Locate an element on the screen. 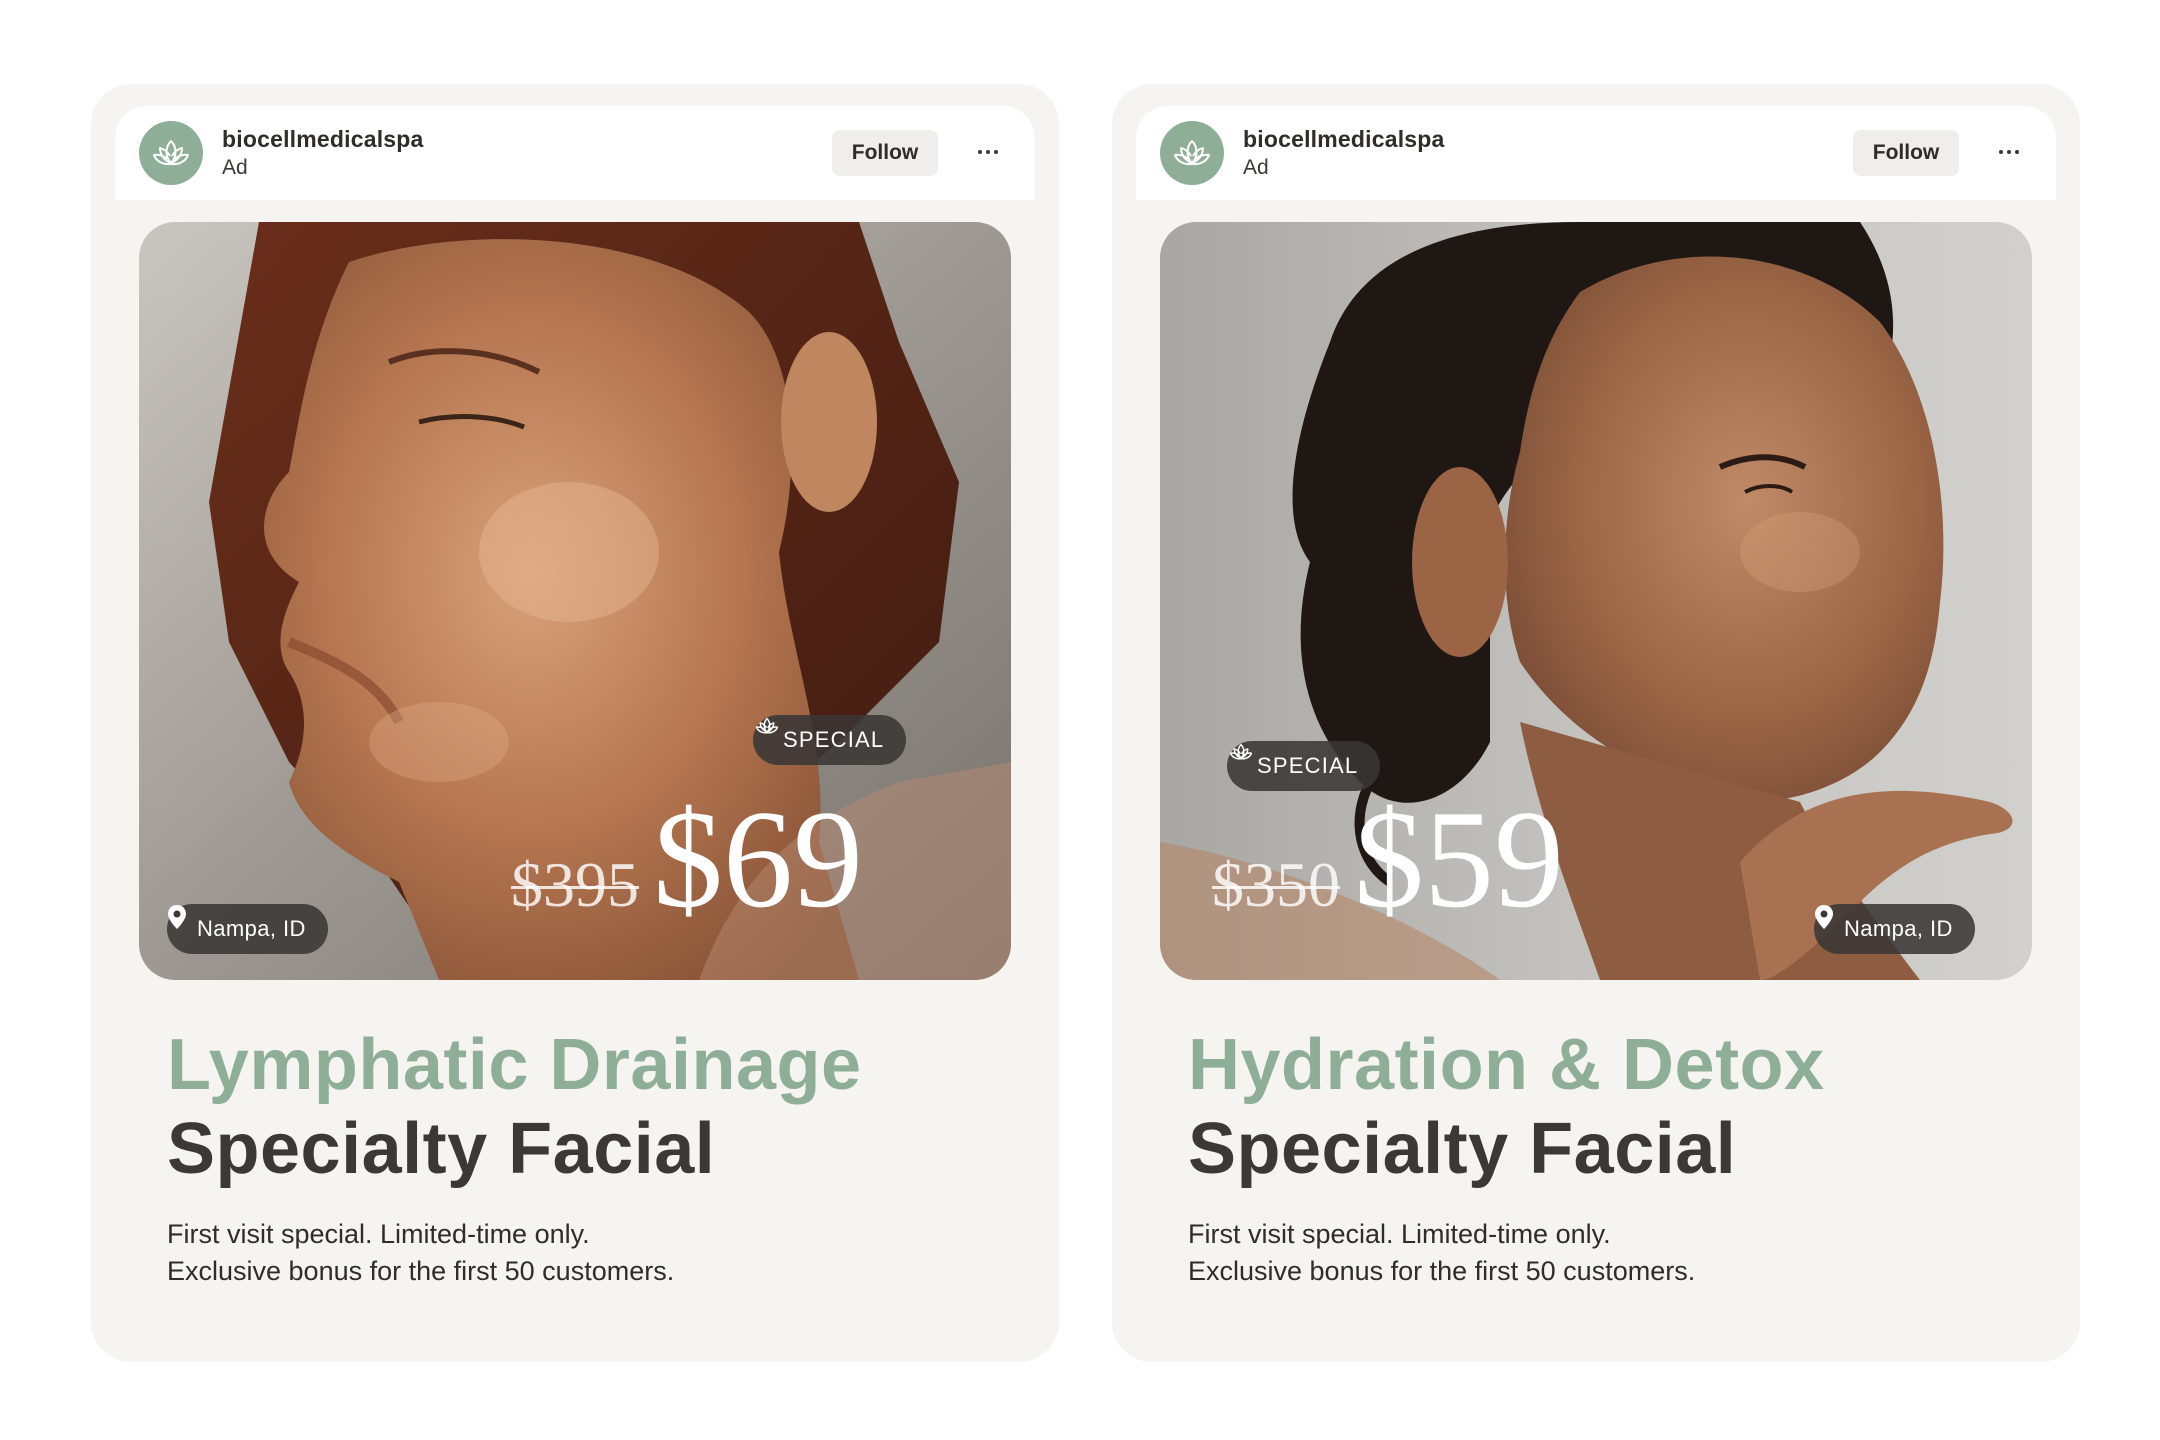 The image size is (2160, 1440). original-price: $395 is located at coordinates (575, 884).